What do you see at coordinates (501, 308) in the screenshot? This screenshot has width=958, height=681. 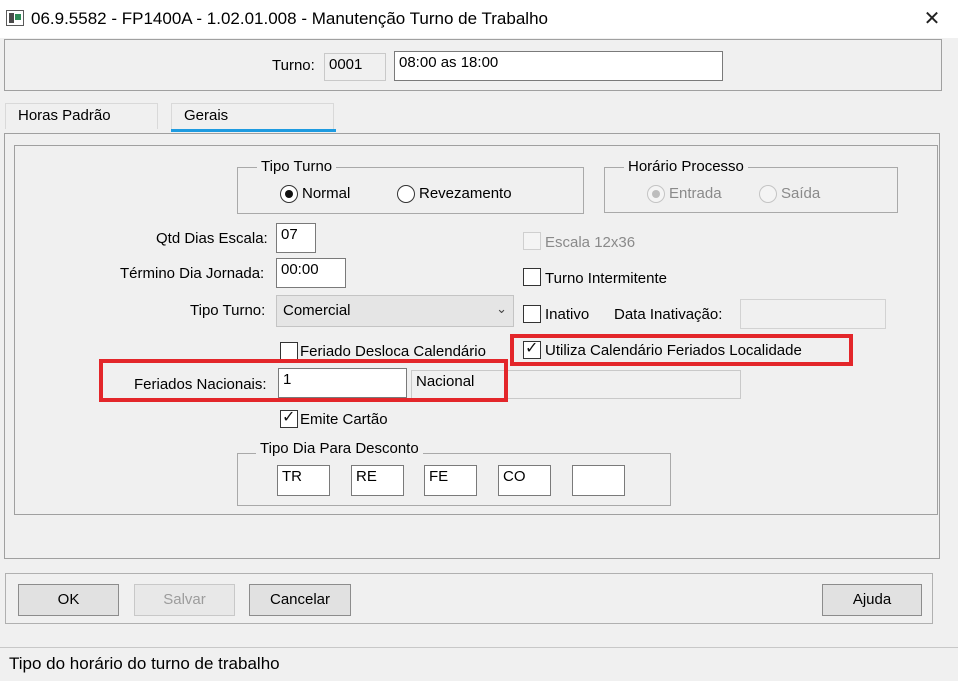 I see `chevron-down-icon: ⌄` at bounding box center [501, 308].